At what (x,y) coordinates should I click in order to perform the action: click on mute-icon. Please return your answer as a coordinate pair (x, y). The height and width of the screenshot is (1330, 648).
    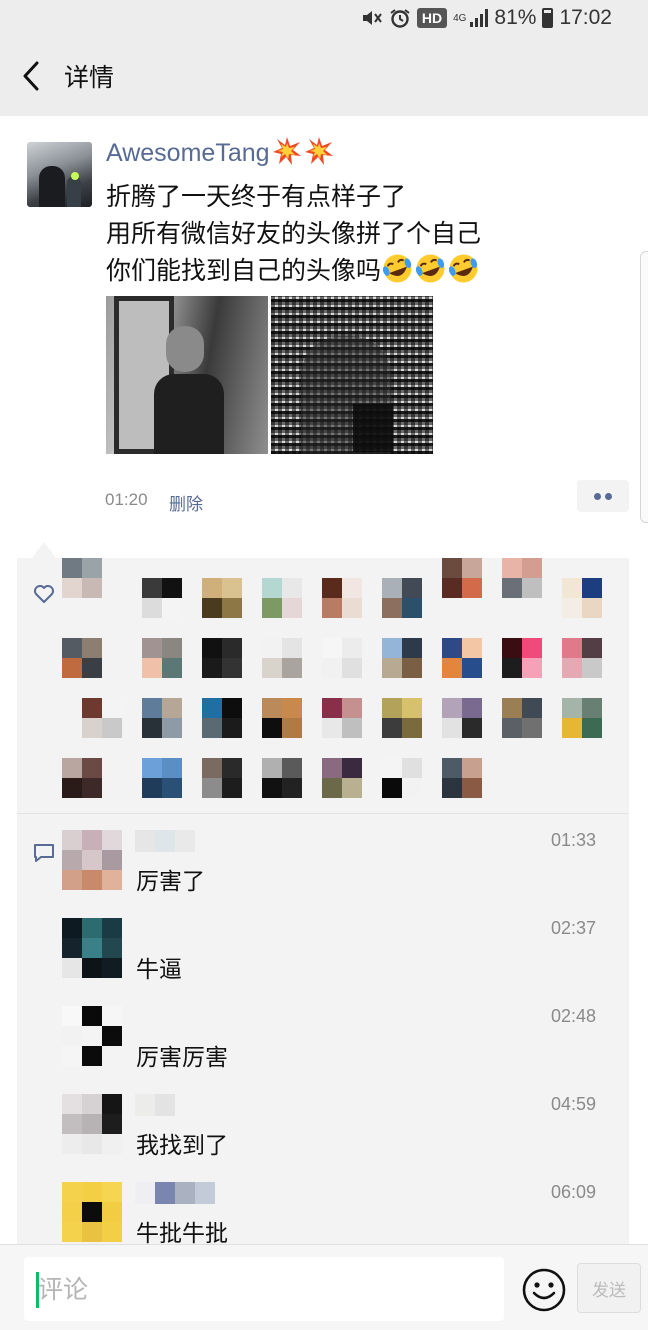
    Looking at the image, I should click on (372, 18).